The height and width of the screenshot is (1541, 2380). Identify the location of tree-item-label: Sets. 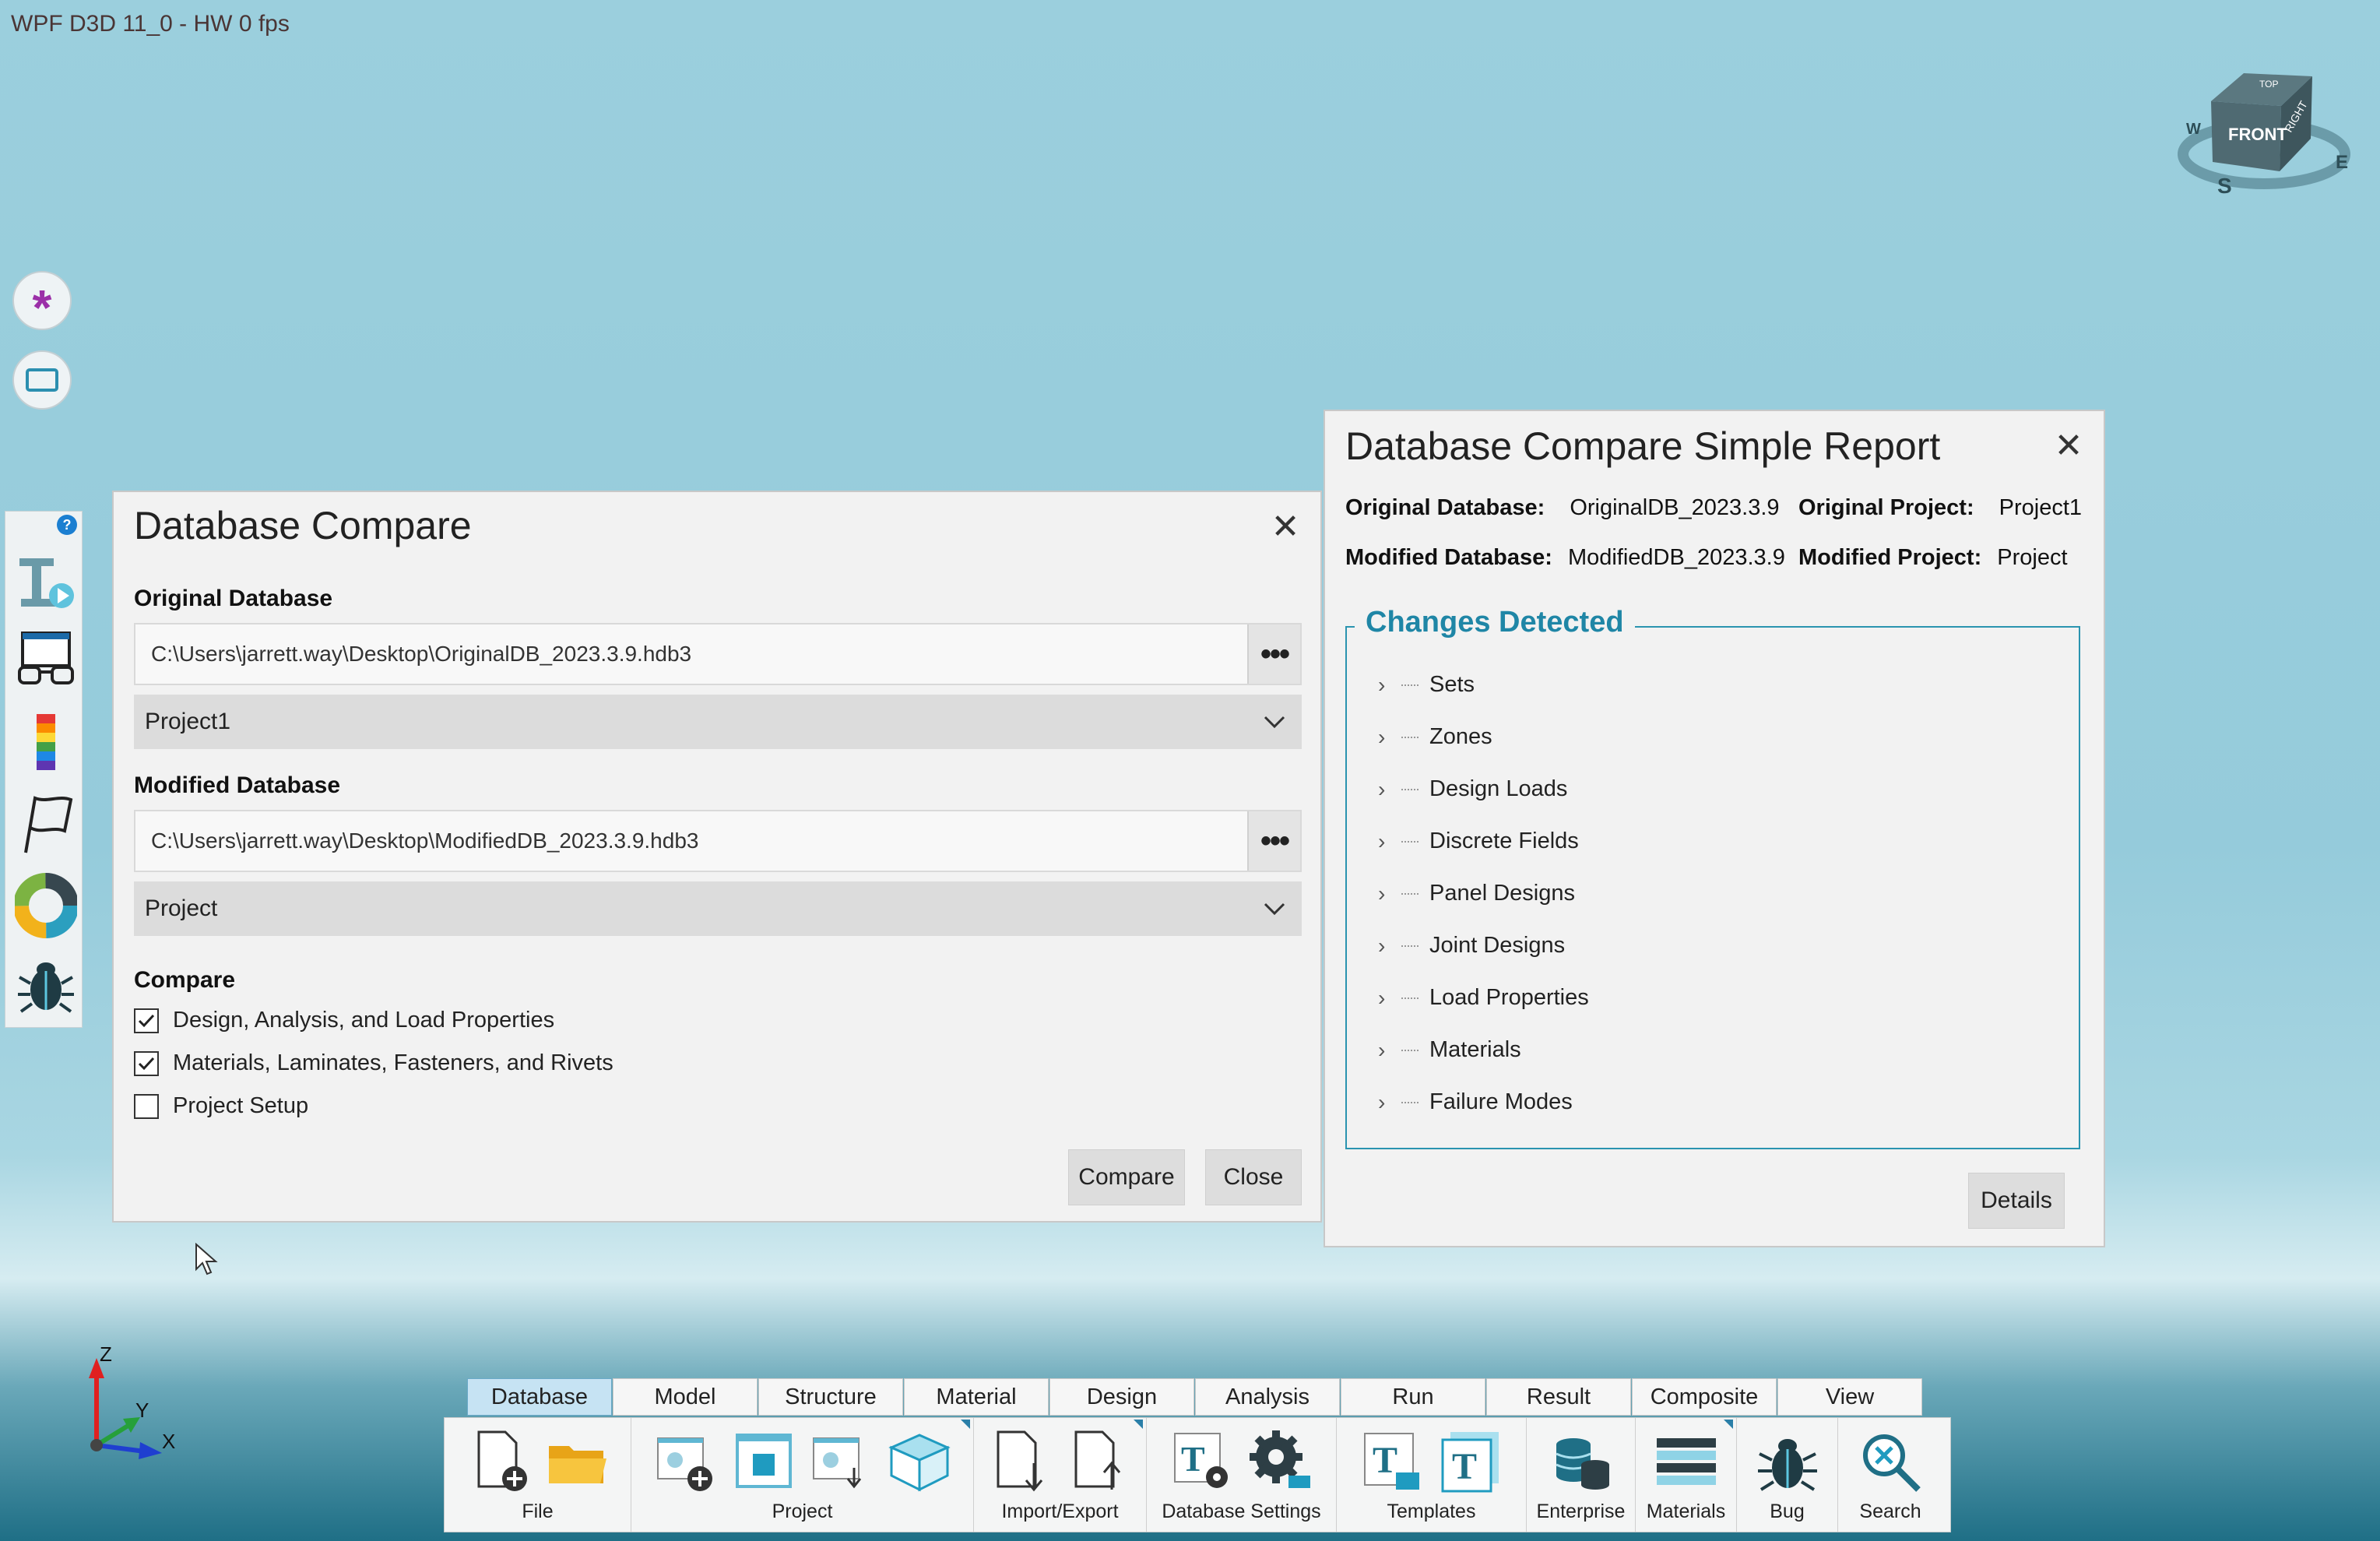
(1452, 684).